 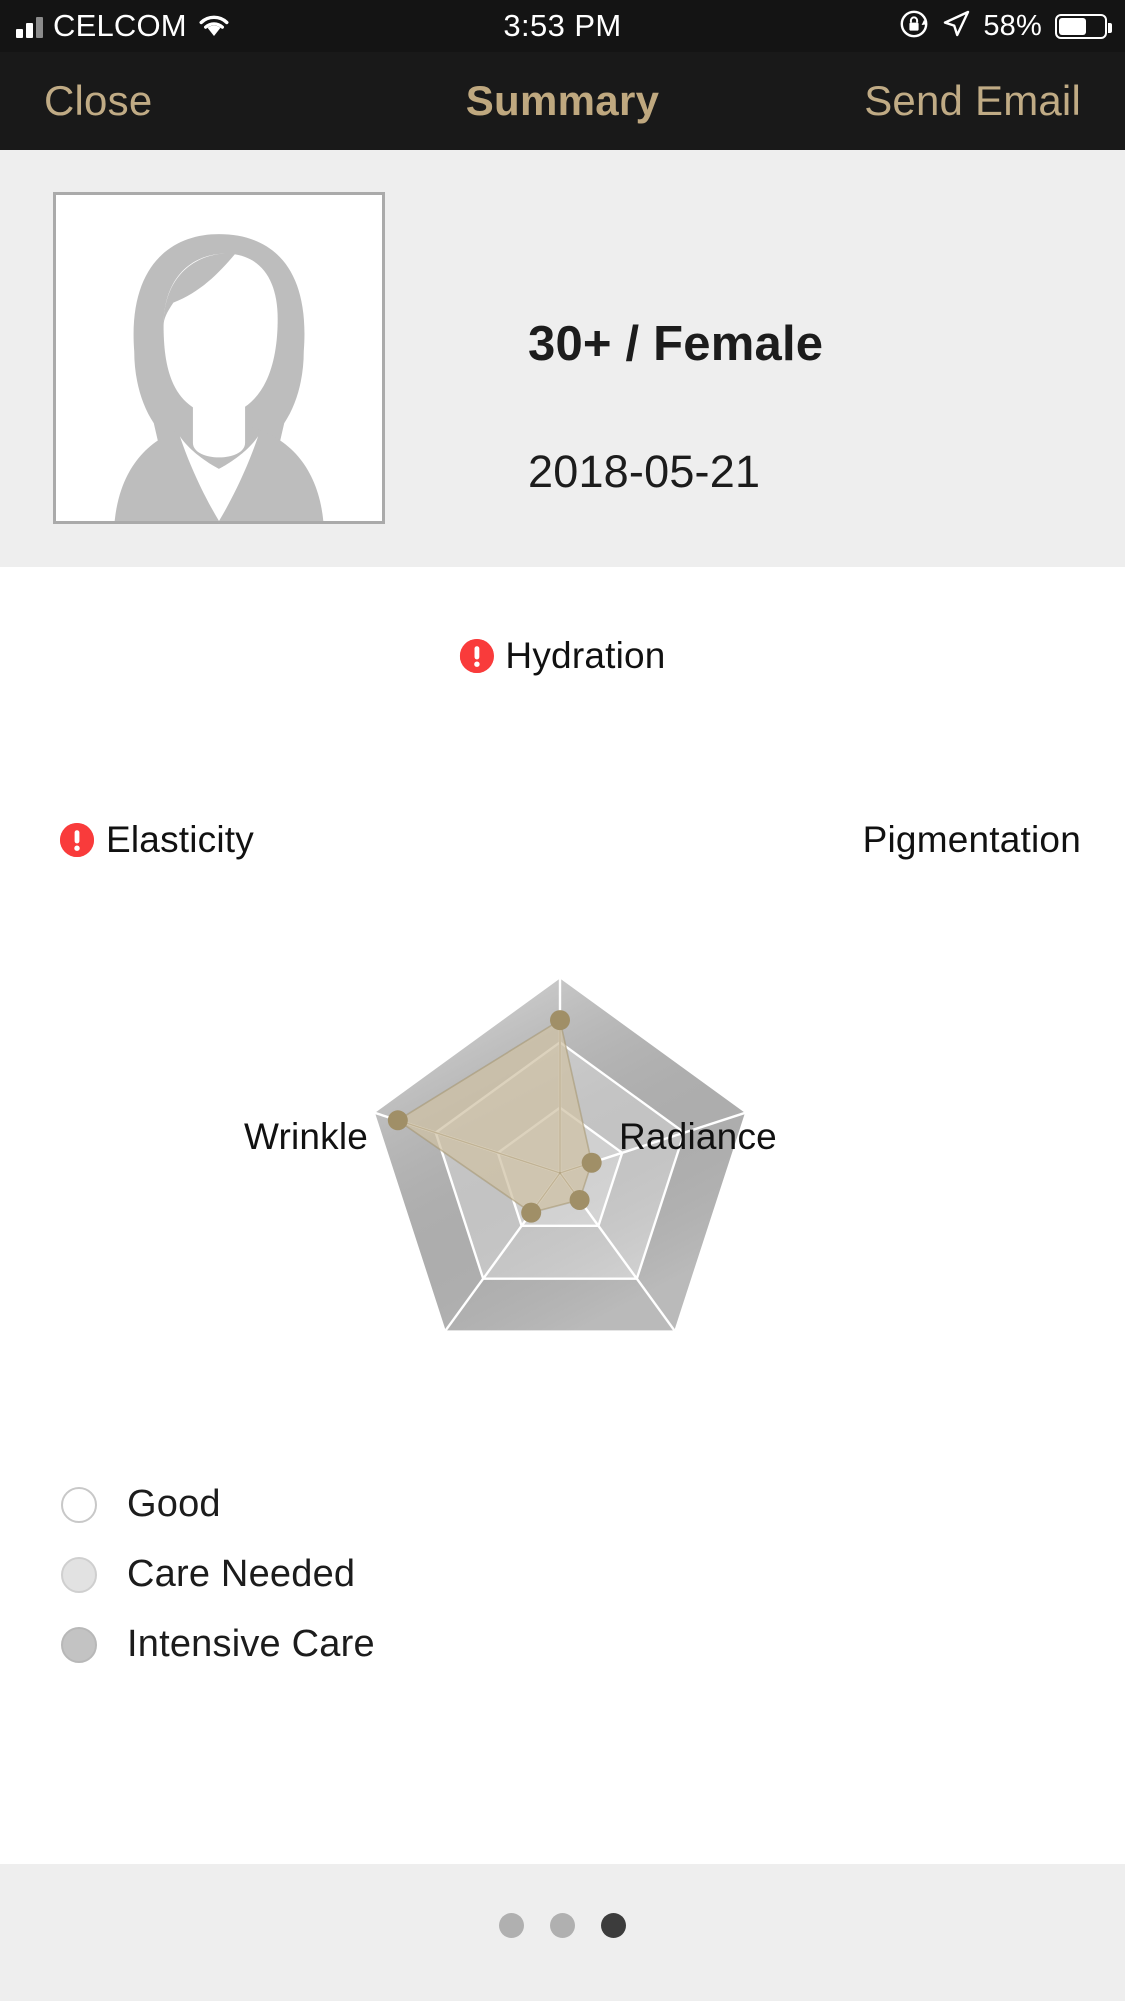 I want to click on status-bar-right: 58%, so click(x=1005, y=26).